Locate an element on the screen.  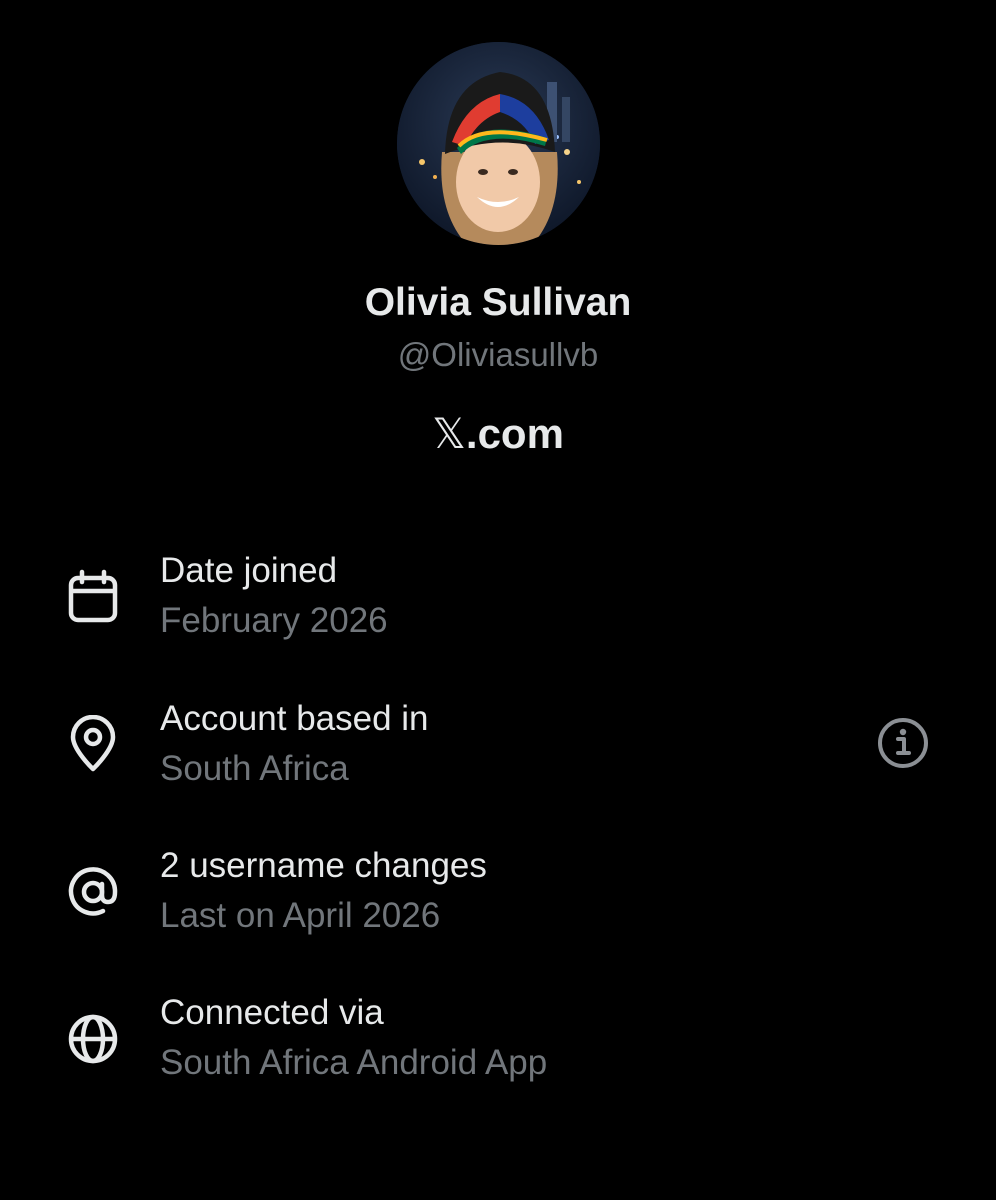
detail-row-date-joined: Date joined February 2026 is located at coordinates (498, 604).